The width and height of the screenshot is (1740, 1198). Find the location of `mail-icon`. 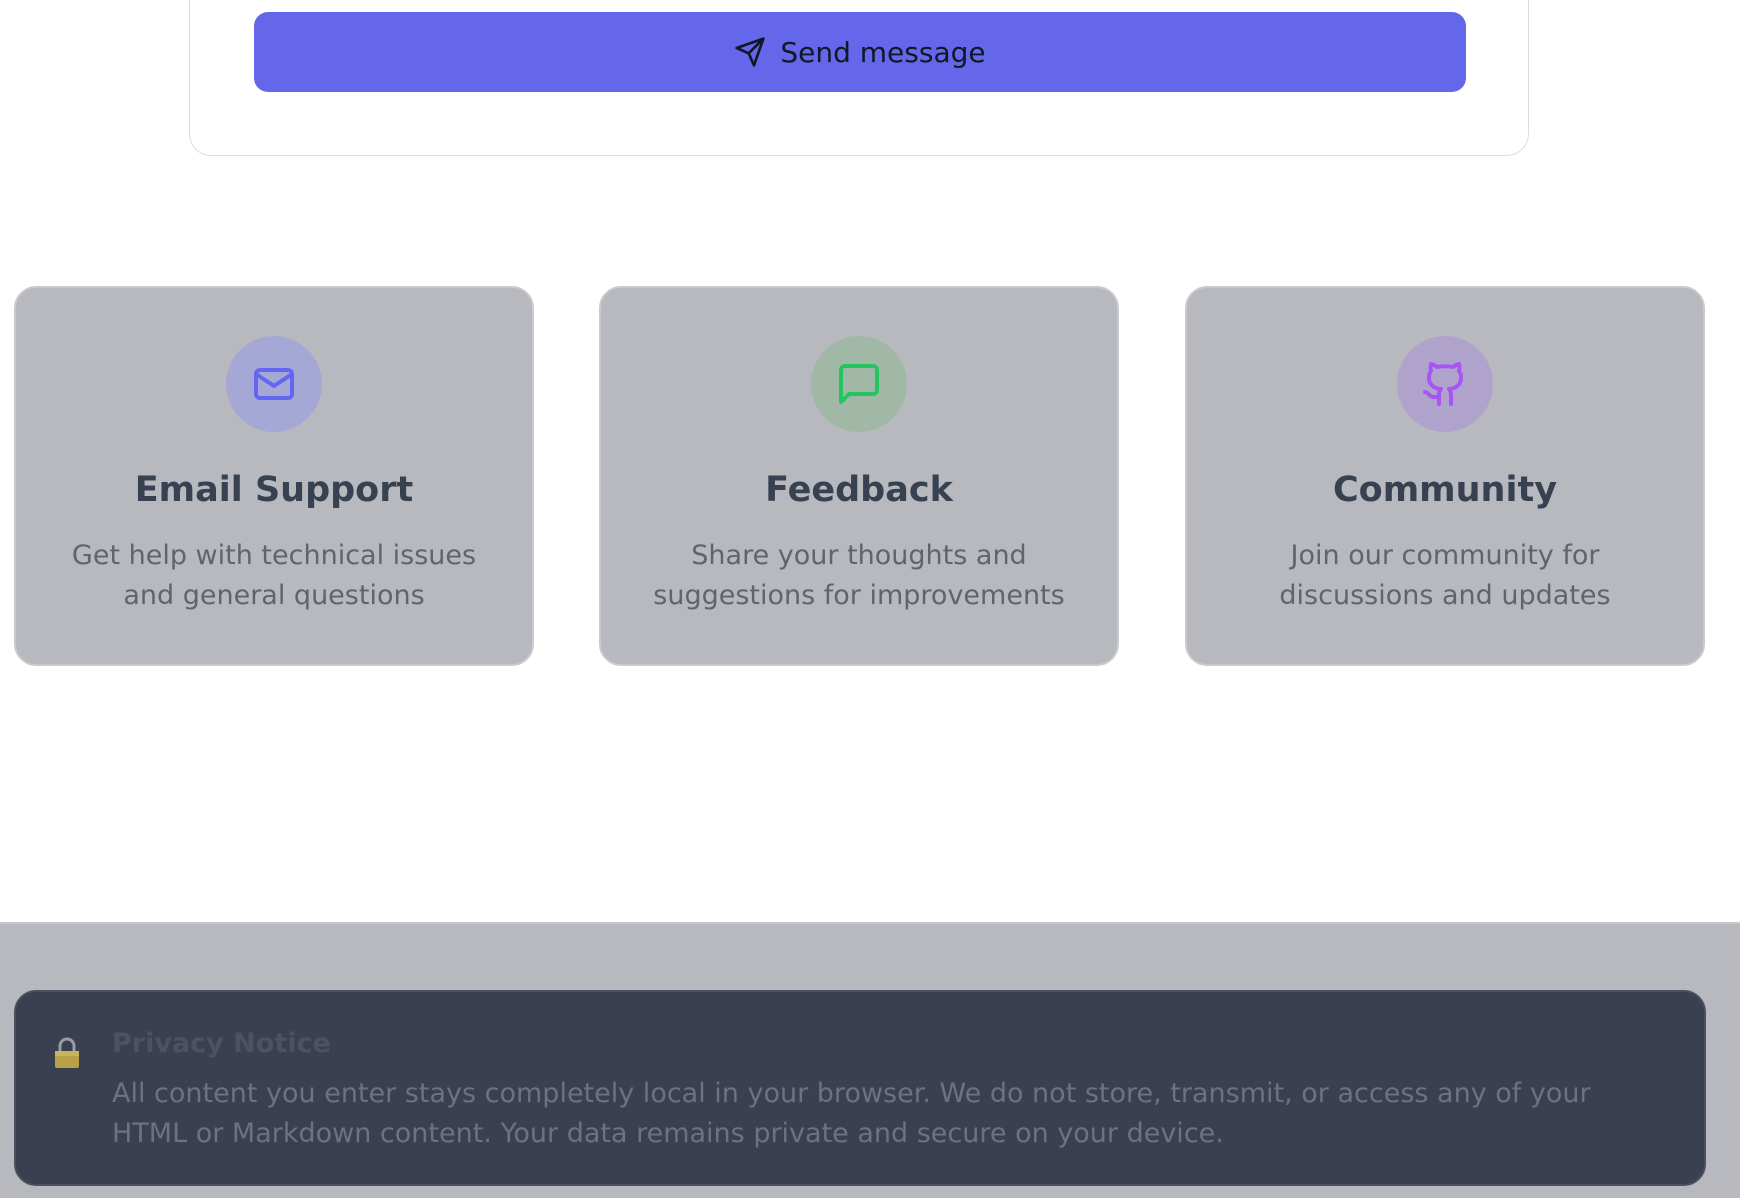

mail-icon is located at coordinates (274, 384).